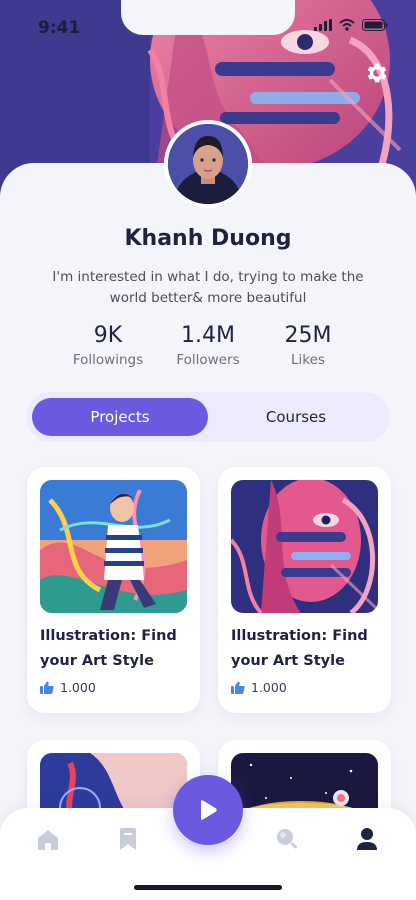 The height and width of the screenshot is (900, 416). What do you see at coordinates (308, 360) in the screenshot?
I see `stat-label: Likes` at bounding box center [308, 360].